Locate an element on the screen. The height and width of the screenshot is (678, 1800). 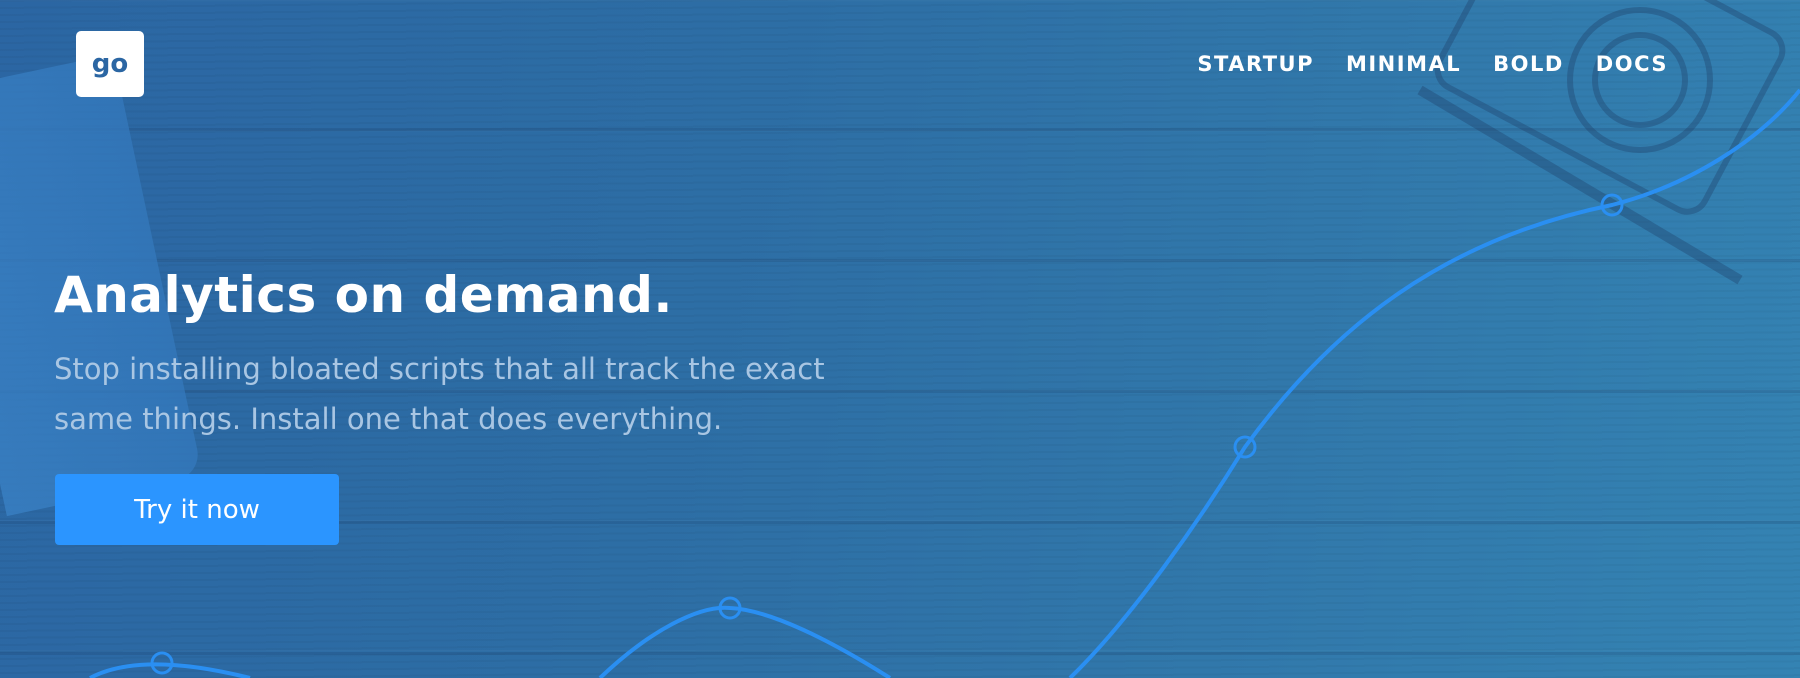
nav-item-docs: DOCS is located at coordinates (1632, 64).